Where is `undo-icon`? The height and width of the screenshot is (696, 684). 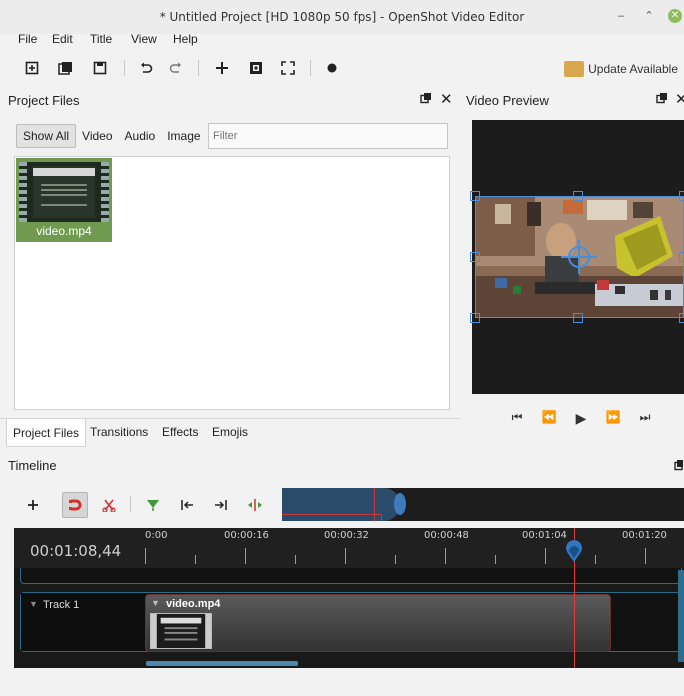 undo-icon is located at coordinates (147, 67).